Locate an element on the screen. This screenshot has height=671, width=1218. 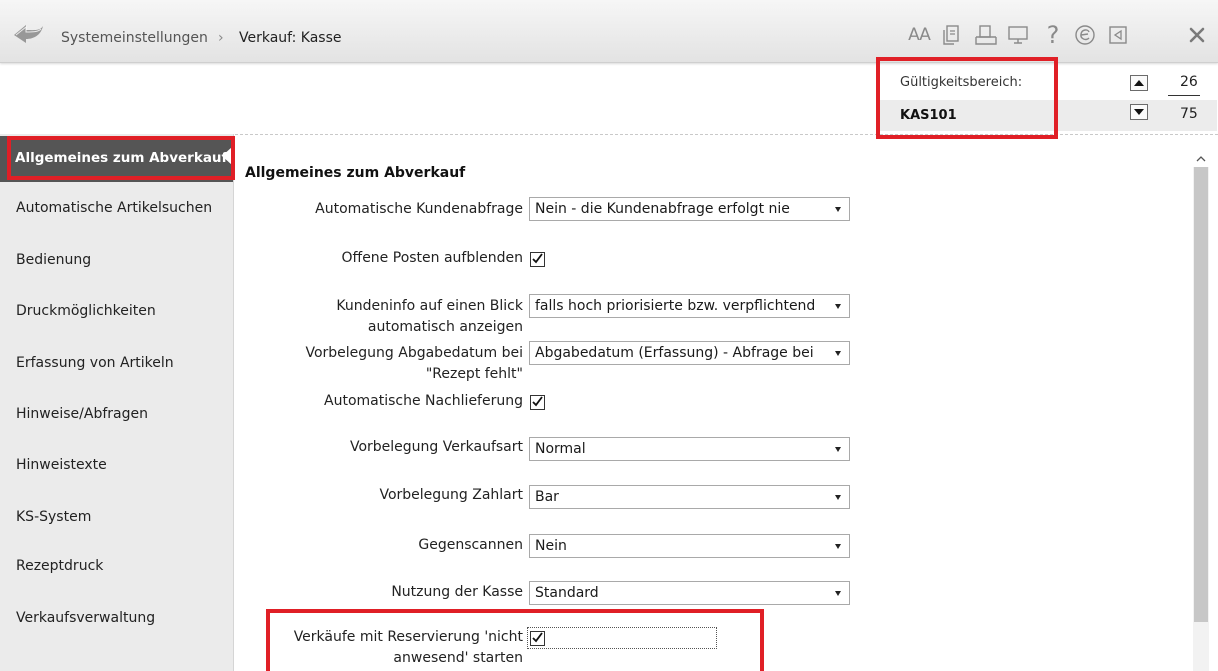
help-label: ? is located at coordinates (1053, 35).